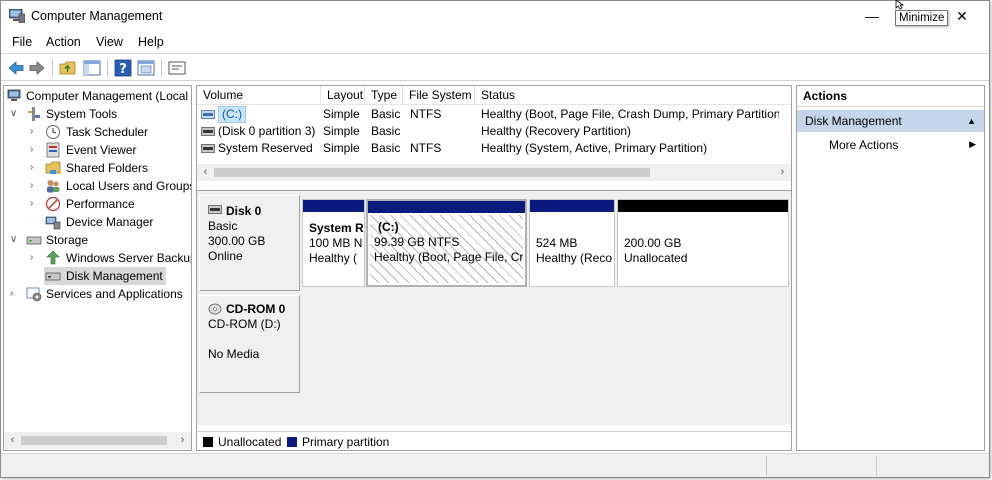 The height and width of the screenshot is (480, 992). What do you see at coordinates (890, 121) in the screenshot?
I see `actions-section-disk-management: Disk Management ▲` at bounding box center [890, 121].